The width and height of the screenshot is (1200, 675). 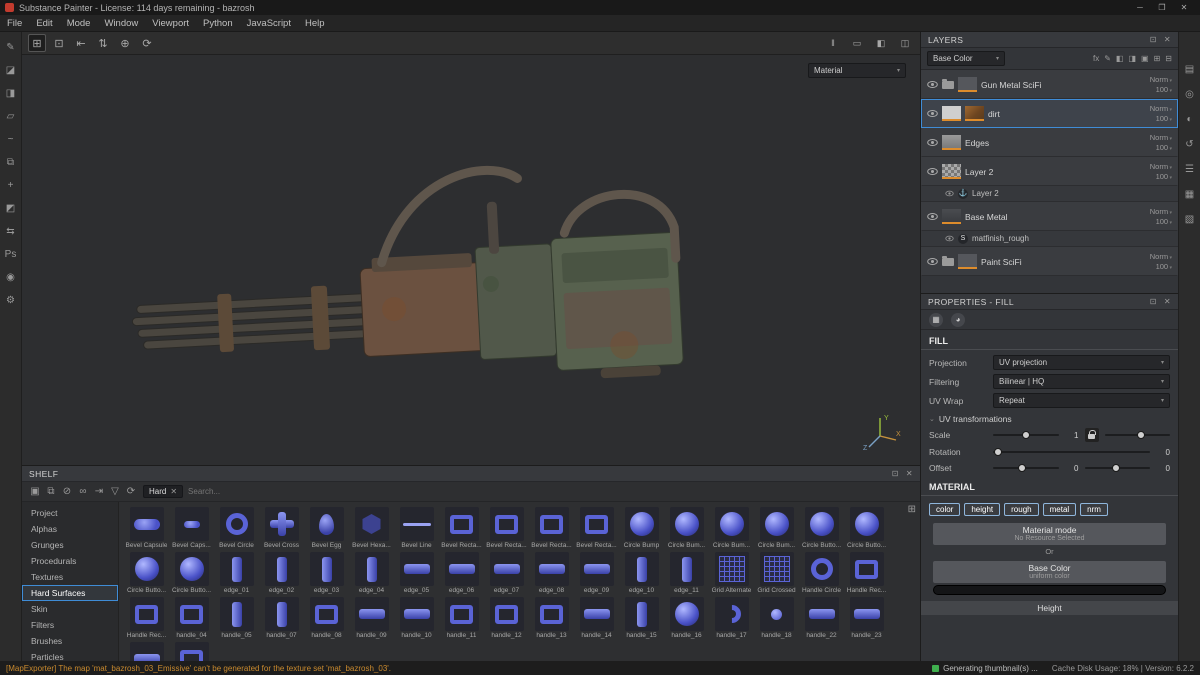 I want to click on effect-name: matfinish_rough, so click(x=1000, y=238).